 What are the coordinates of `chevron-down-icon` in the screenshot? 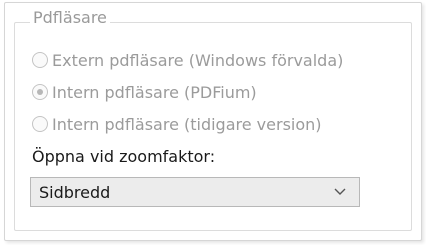 It's located at (340, 191).